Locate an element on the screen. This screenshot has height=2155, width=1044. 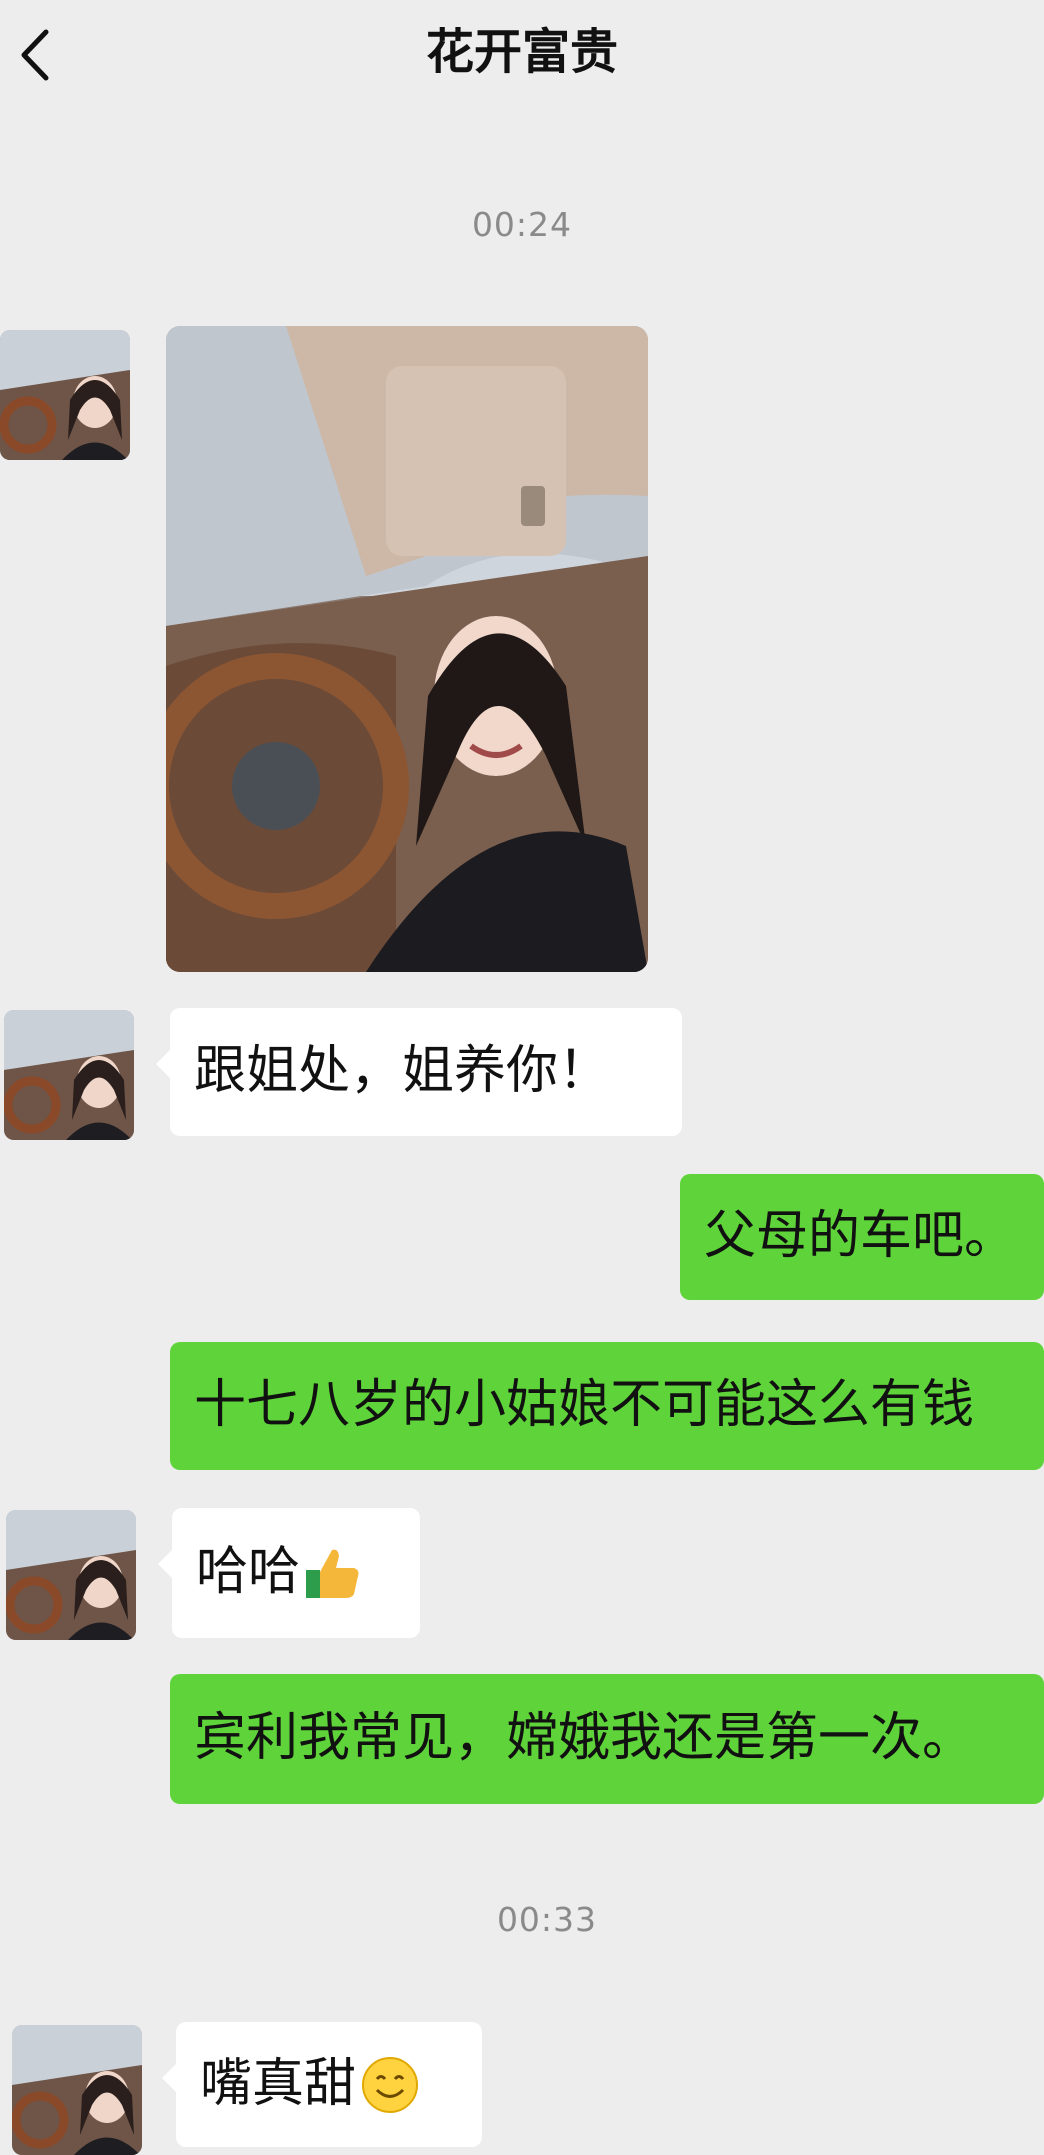
chat-header: 花开富贵 is located at coordinates (522, 55).